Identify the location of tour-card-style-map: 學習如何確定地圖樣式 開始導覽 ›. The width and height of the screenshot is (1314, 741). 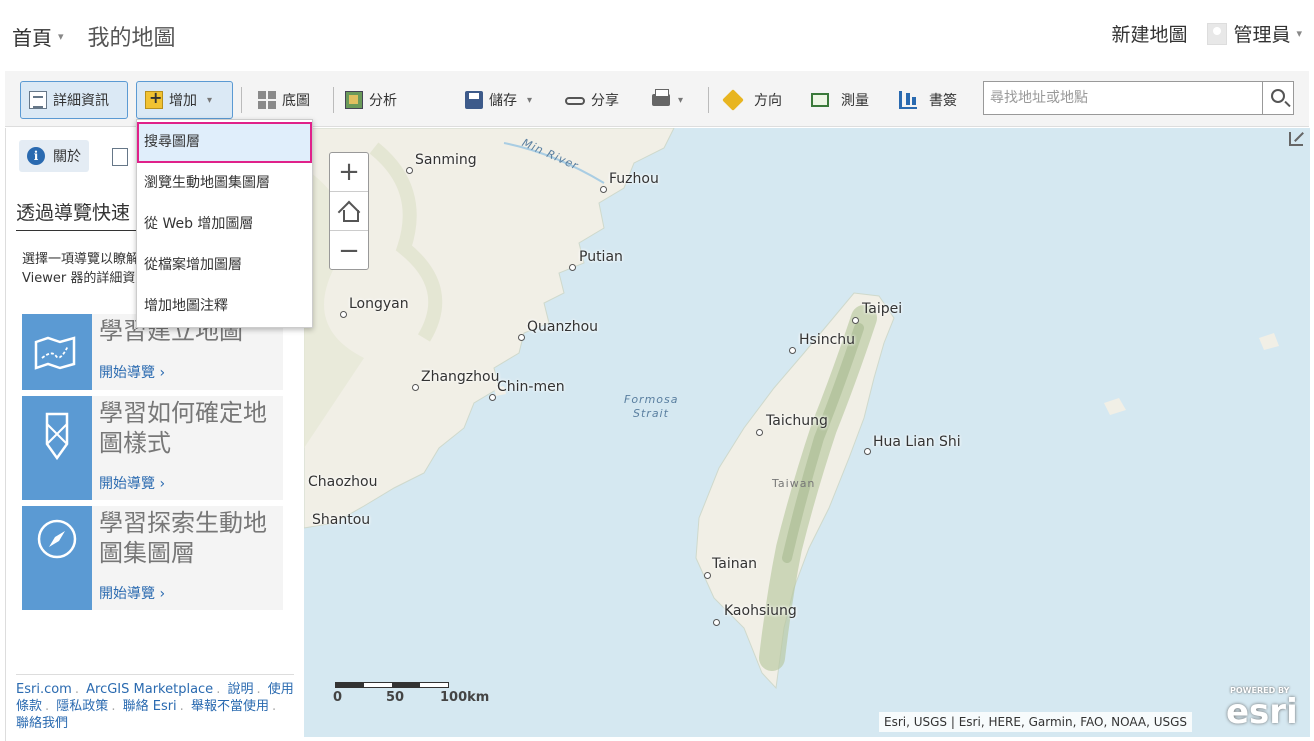
(152, 448).